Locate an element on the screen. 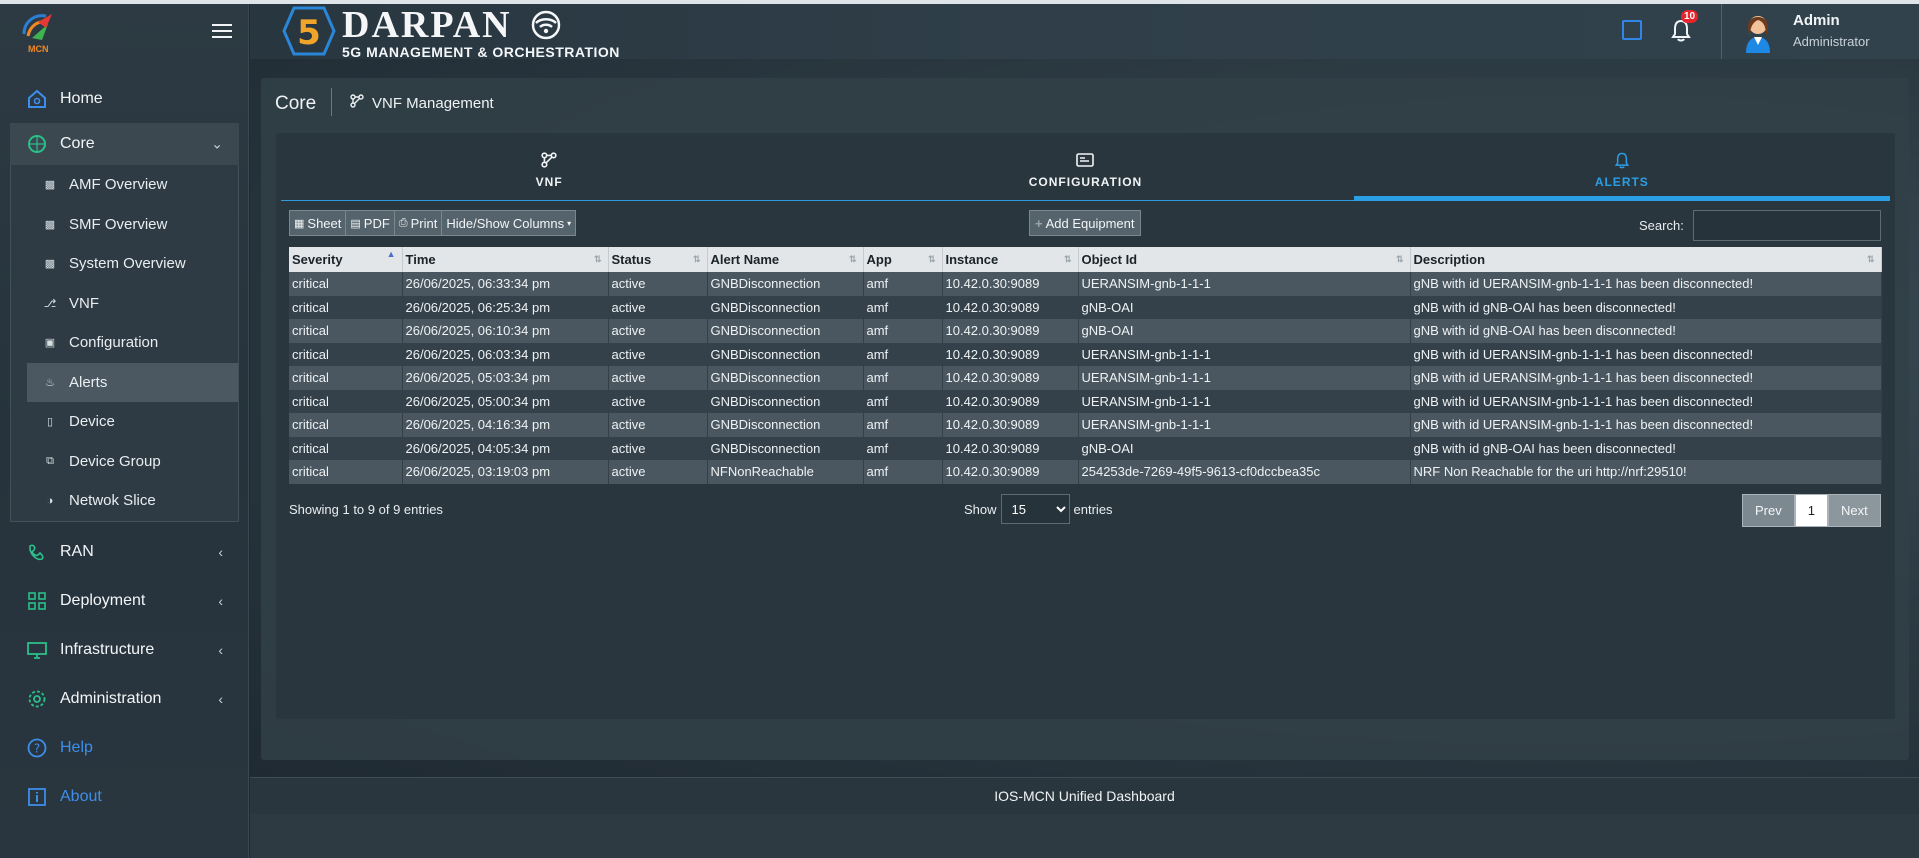  button-label: Print is located at coordinates (424, 223).